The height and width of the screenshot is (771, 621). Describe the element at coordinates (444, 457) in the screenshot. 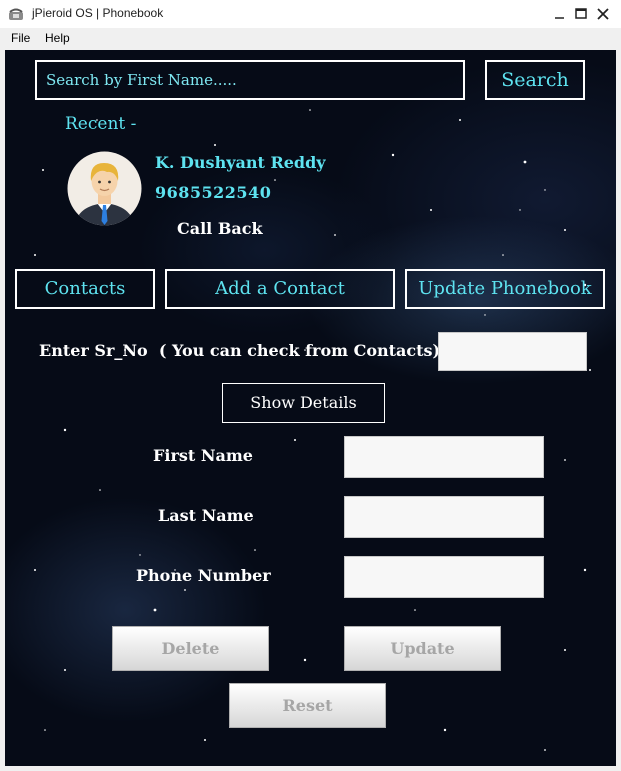

I see `first-name-input` at that location.